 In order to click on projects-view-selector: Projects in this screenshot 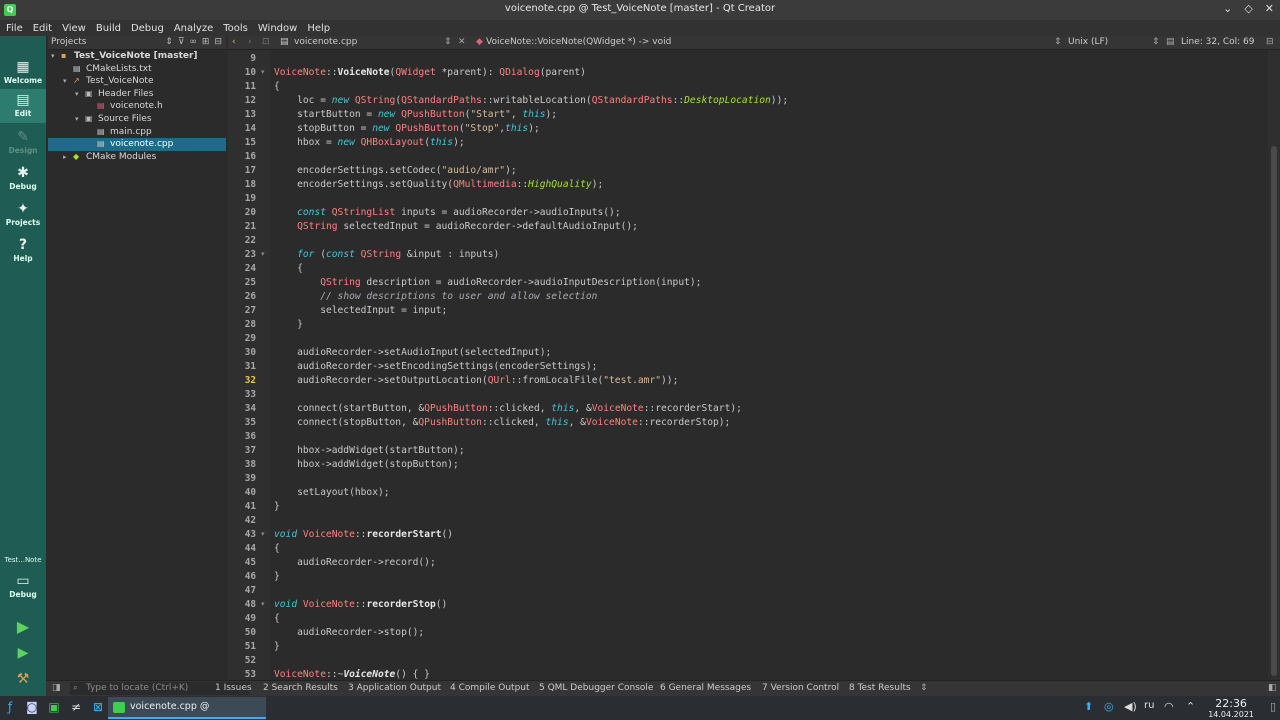, I will do `click(68, 42)`.